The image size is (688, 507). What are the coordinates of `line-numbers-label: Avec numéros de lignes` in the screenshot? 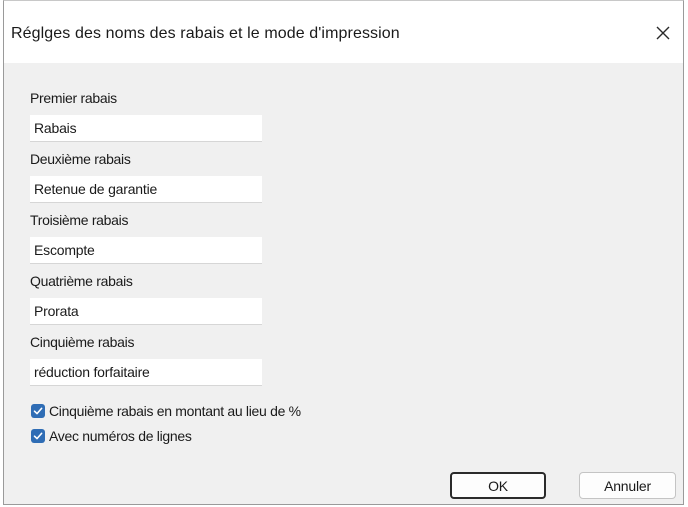 It's located at (120, 436).